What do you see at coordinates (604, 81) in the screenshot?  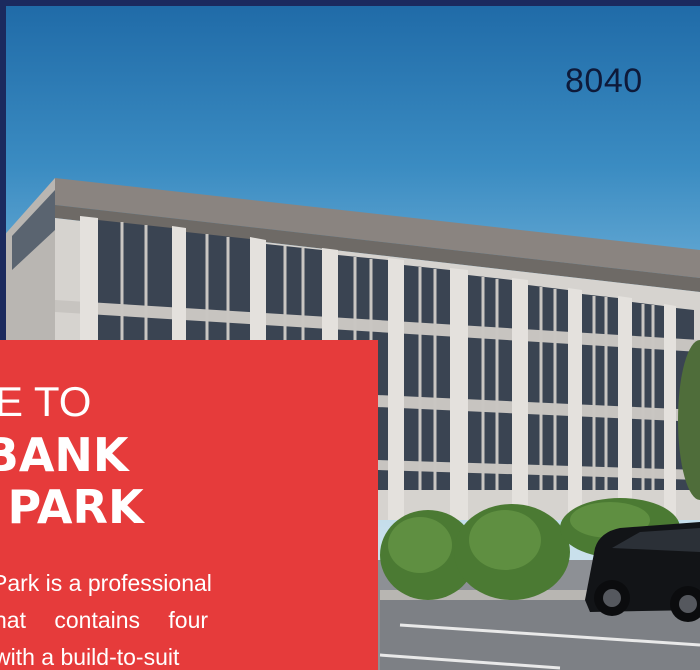 I see `building-address-number: 8040` at bounding box center [604, 81].